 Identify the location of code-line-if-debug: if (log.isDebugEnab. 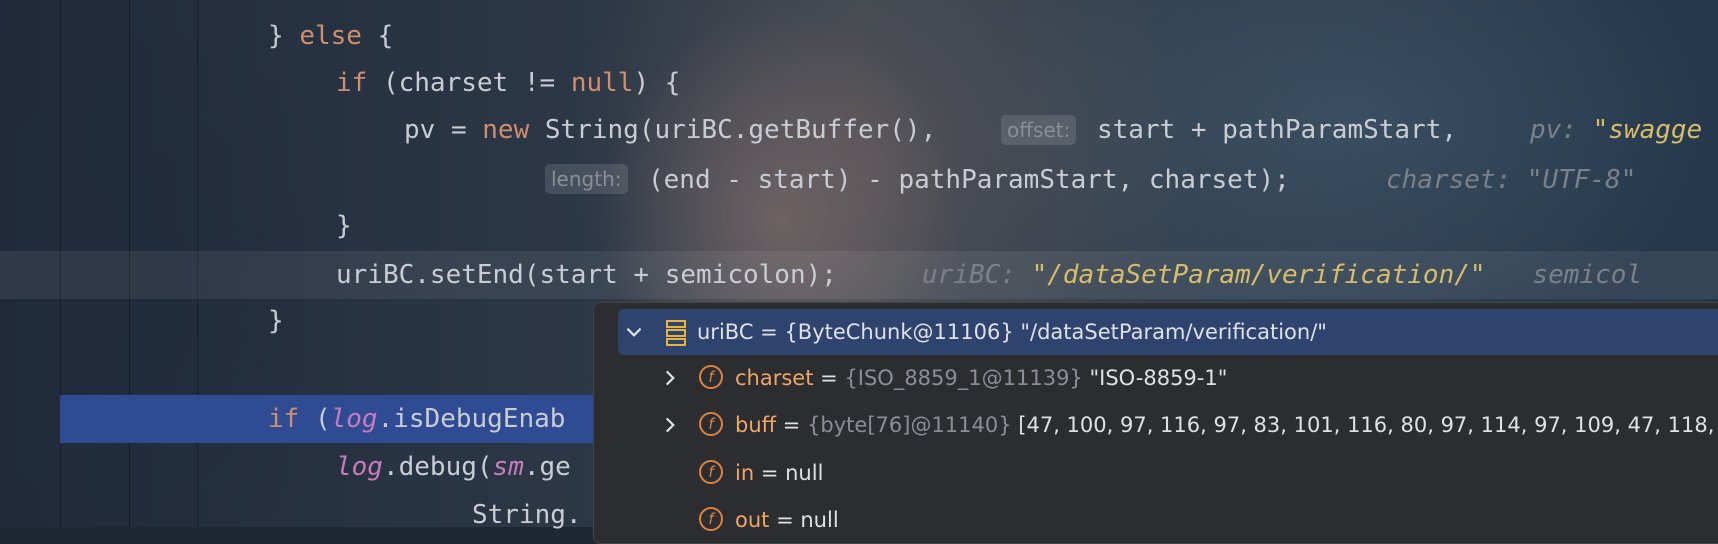
(416, 419).